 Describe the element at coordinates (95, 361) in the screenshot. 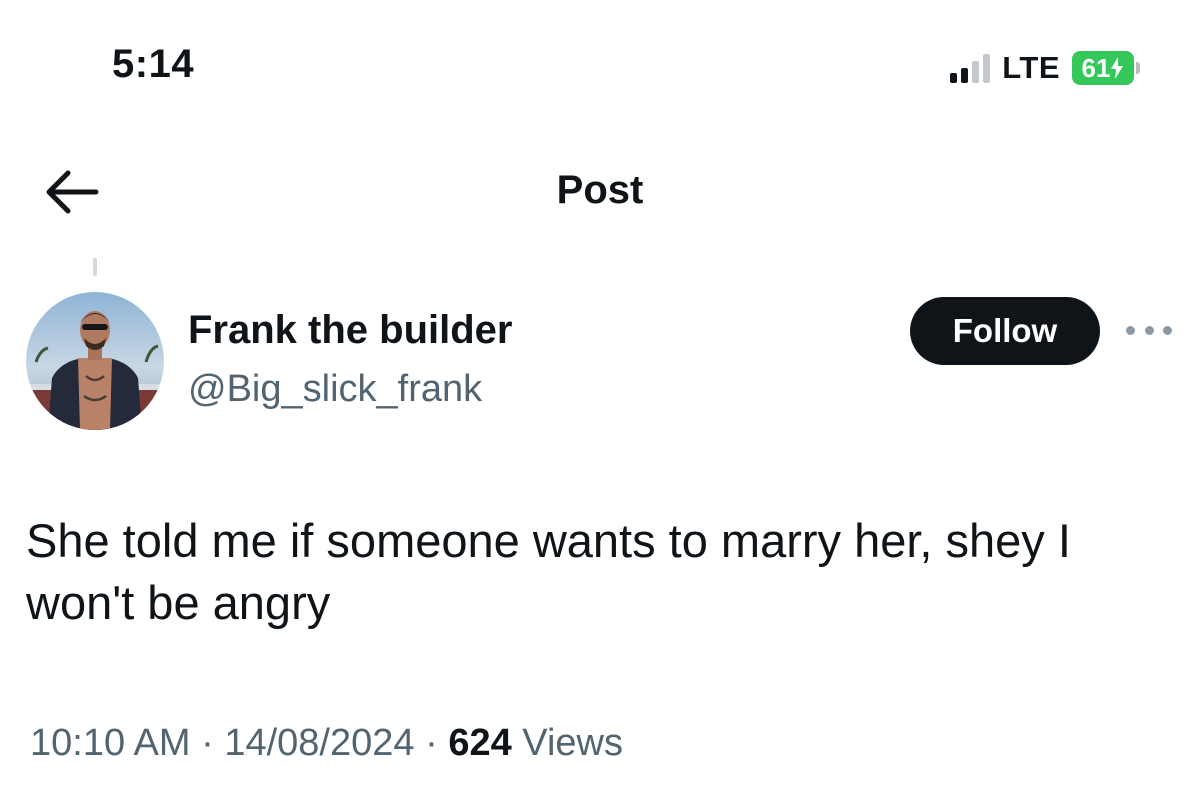

I see `avatar` at that location.